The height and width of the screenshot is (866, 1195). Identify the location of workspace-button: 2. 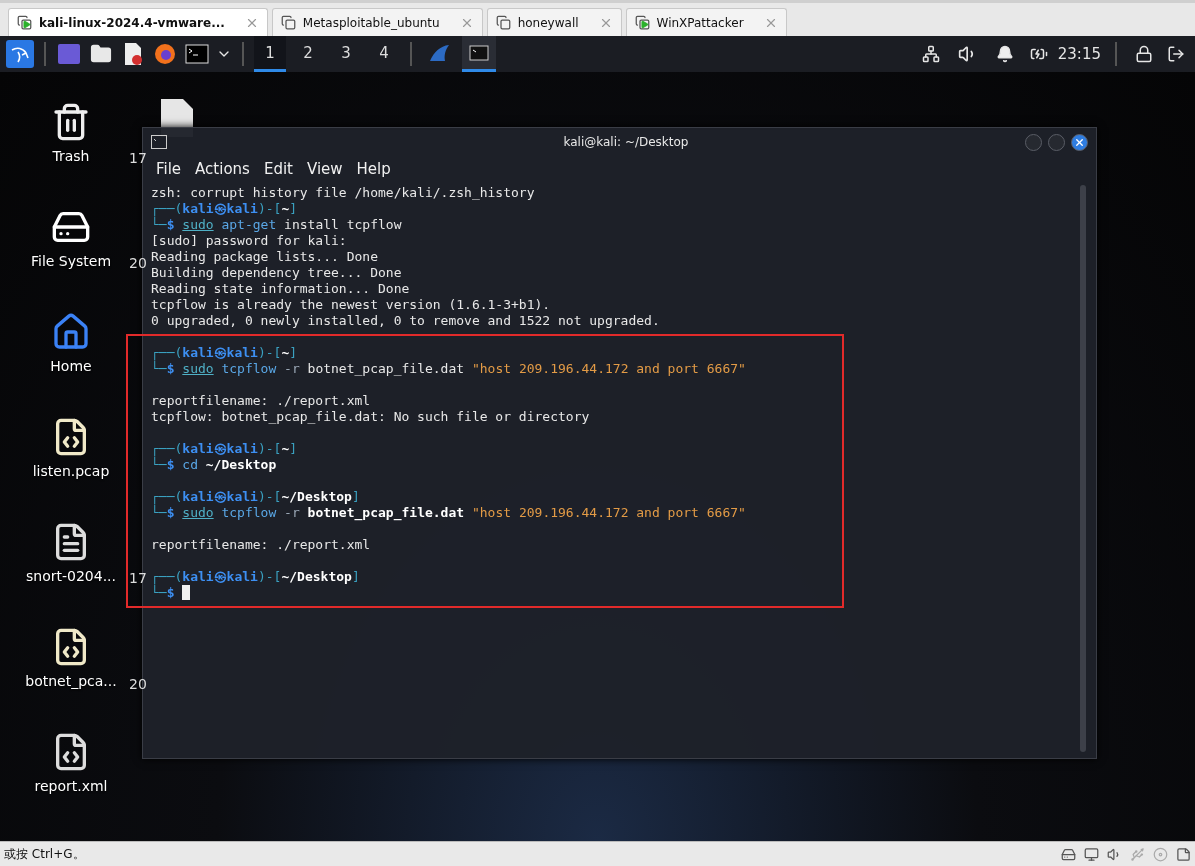
(308, 54).